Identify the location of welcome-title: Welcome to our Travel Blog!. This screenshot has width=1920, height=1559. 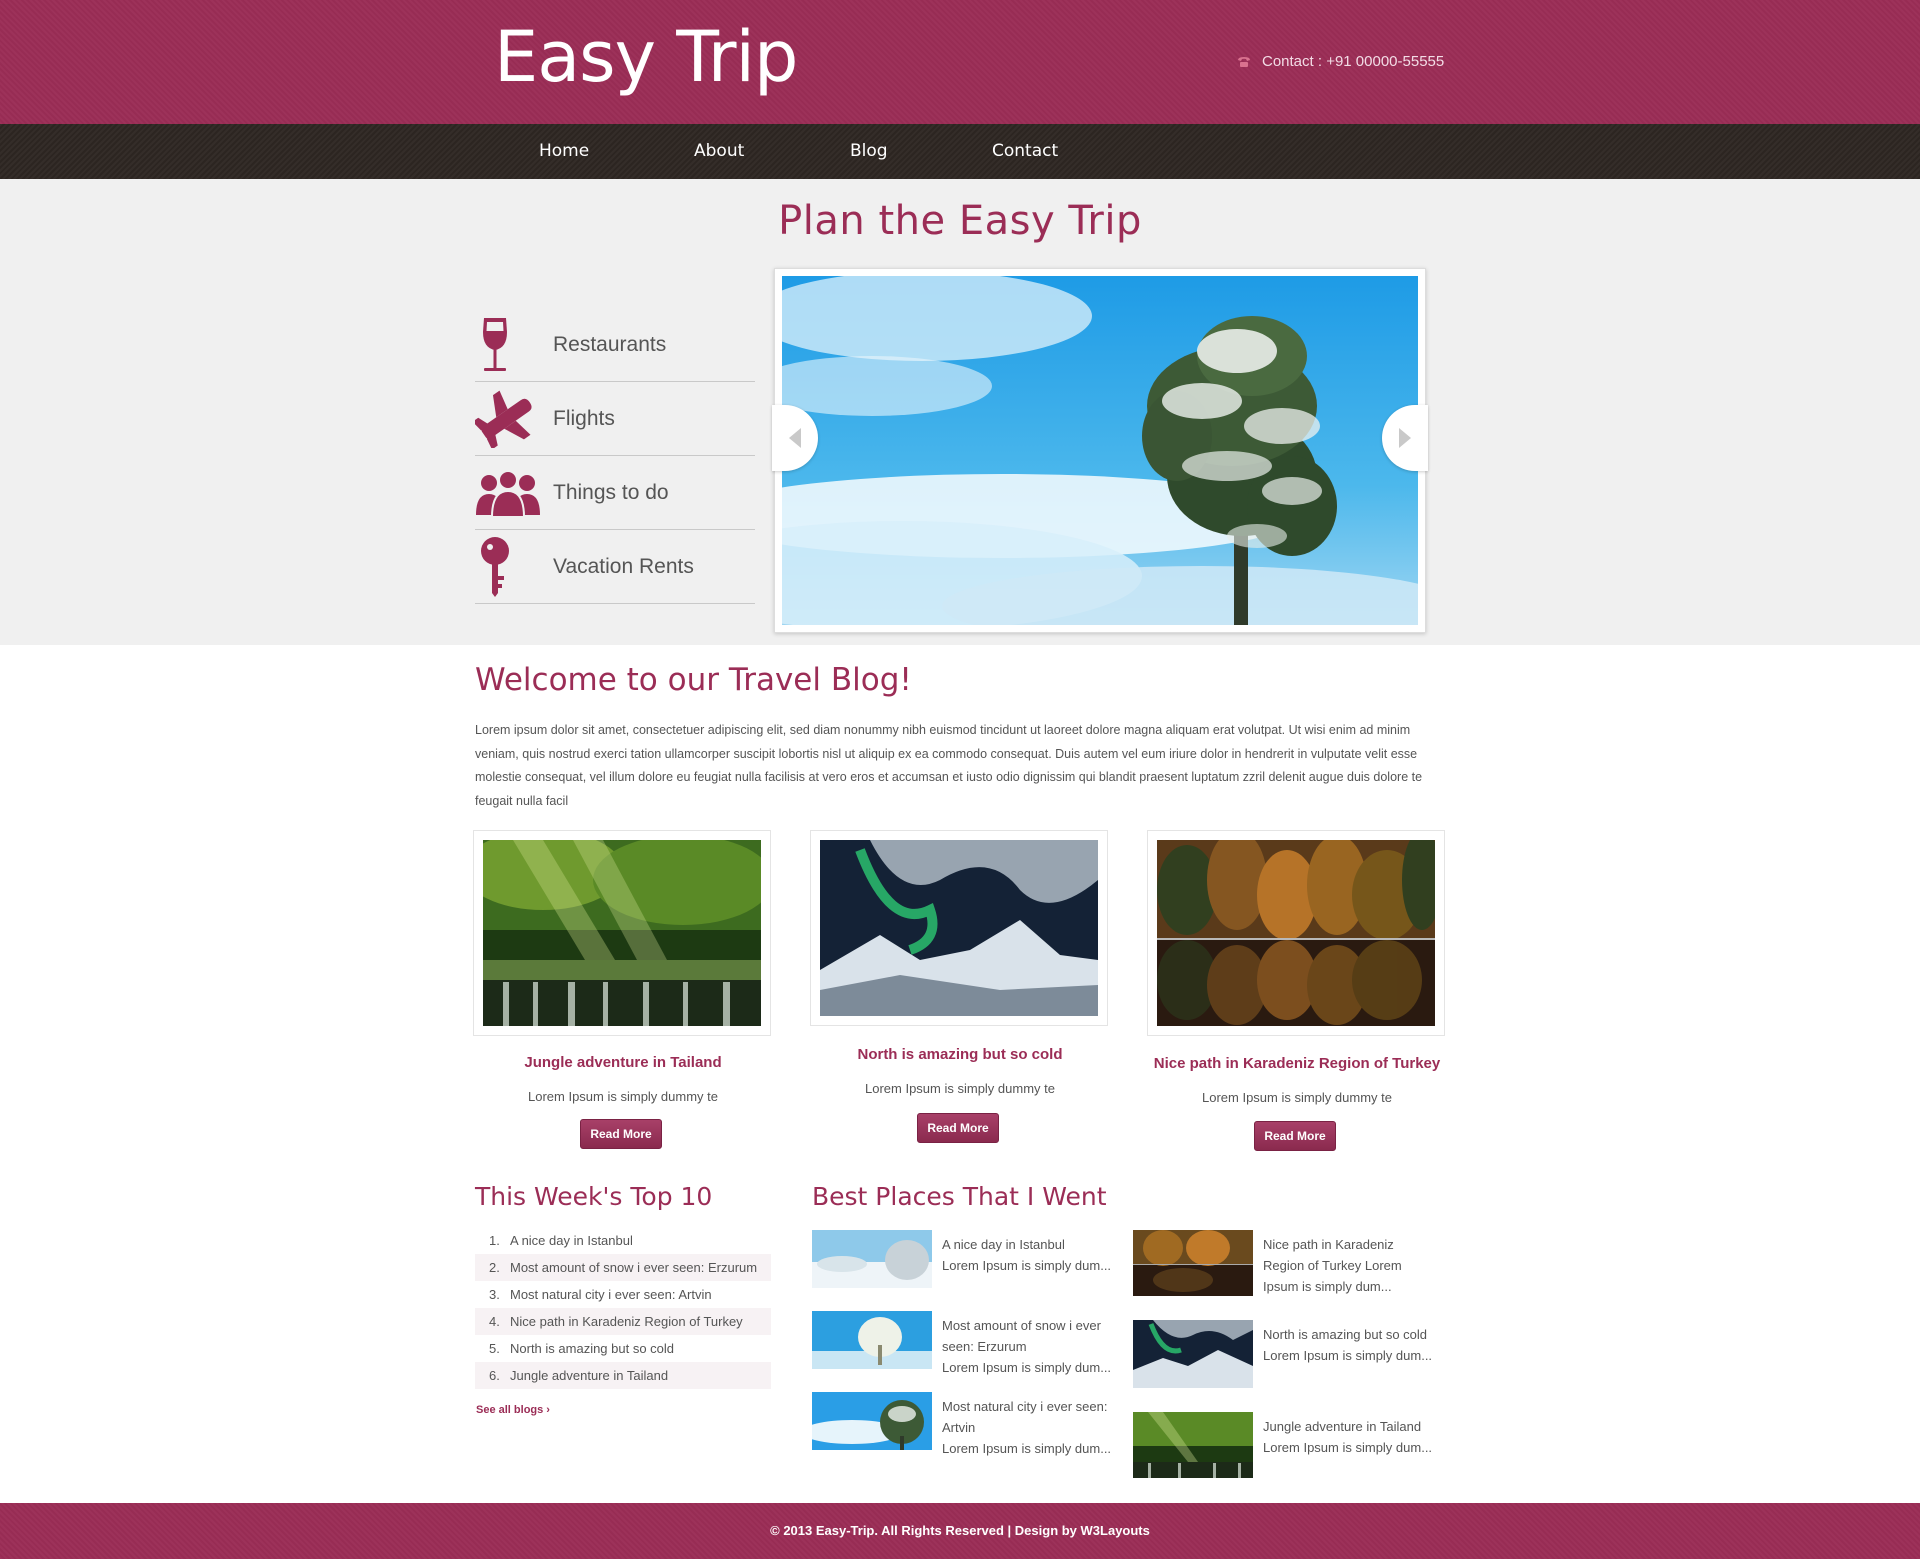
(693, 680).